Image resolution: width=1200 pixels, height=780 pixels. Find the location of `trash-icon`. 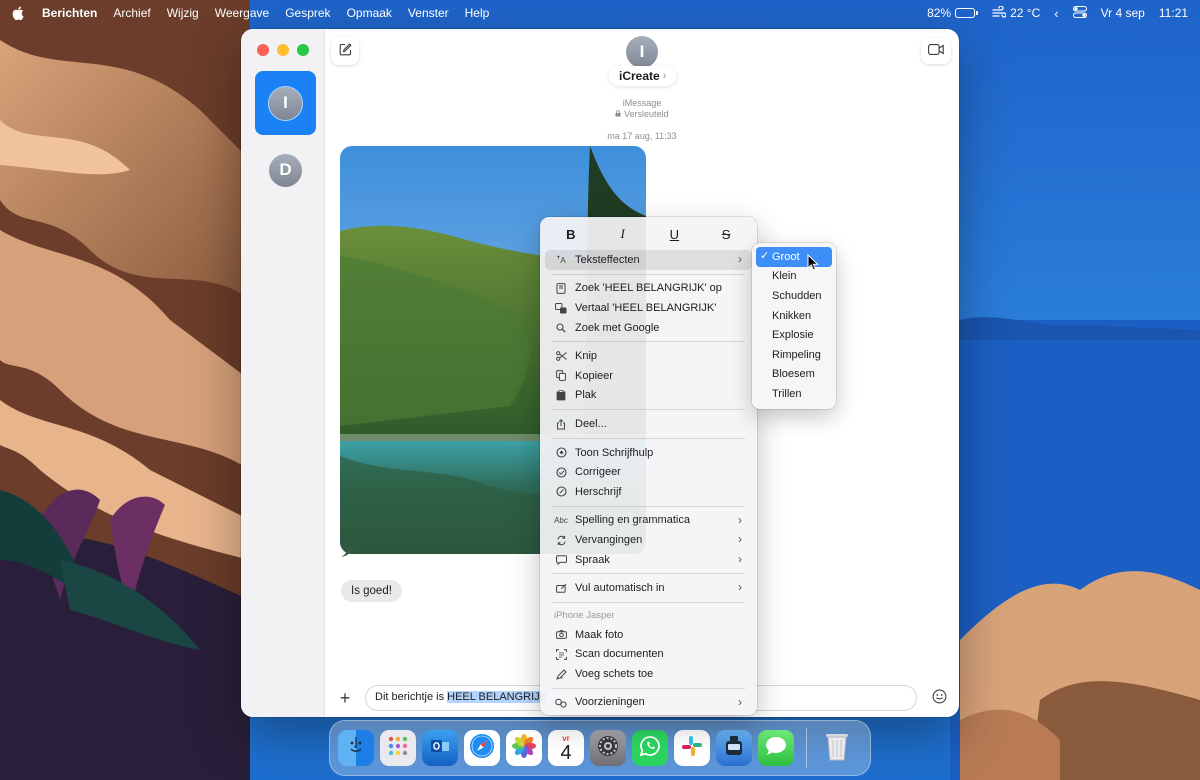

trash-icon is located at coordinates (837, 748).